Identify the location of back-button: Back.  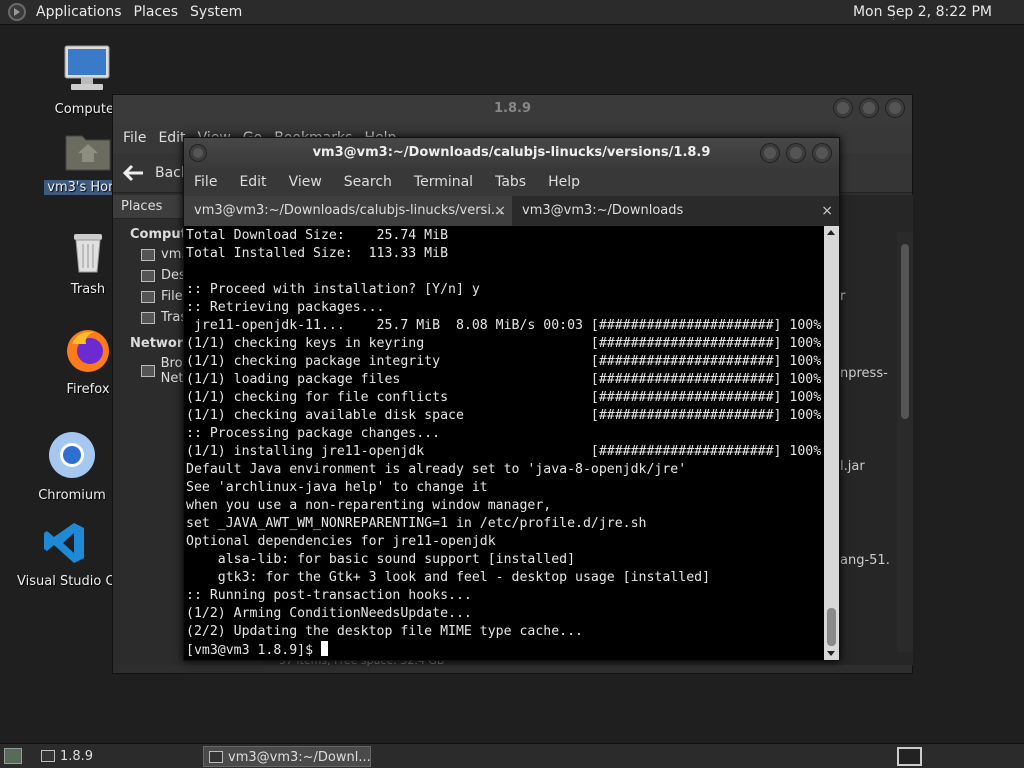
(156, 173).